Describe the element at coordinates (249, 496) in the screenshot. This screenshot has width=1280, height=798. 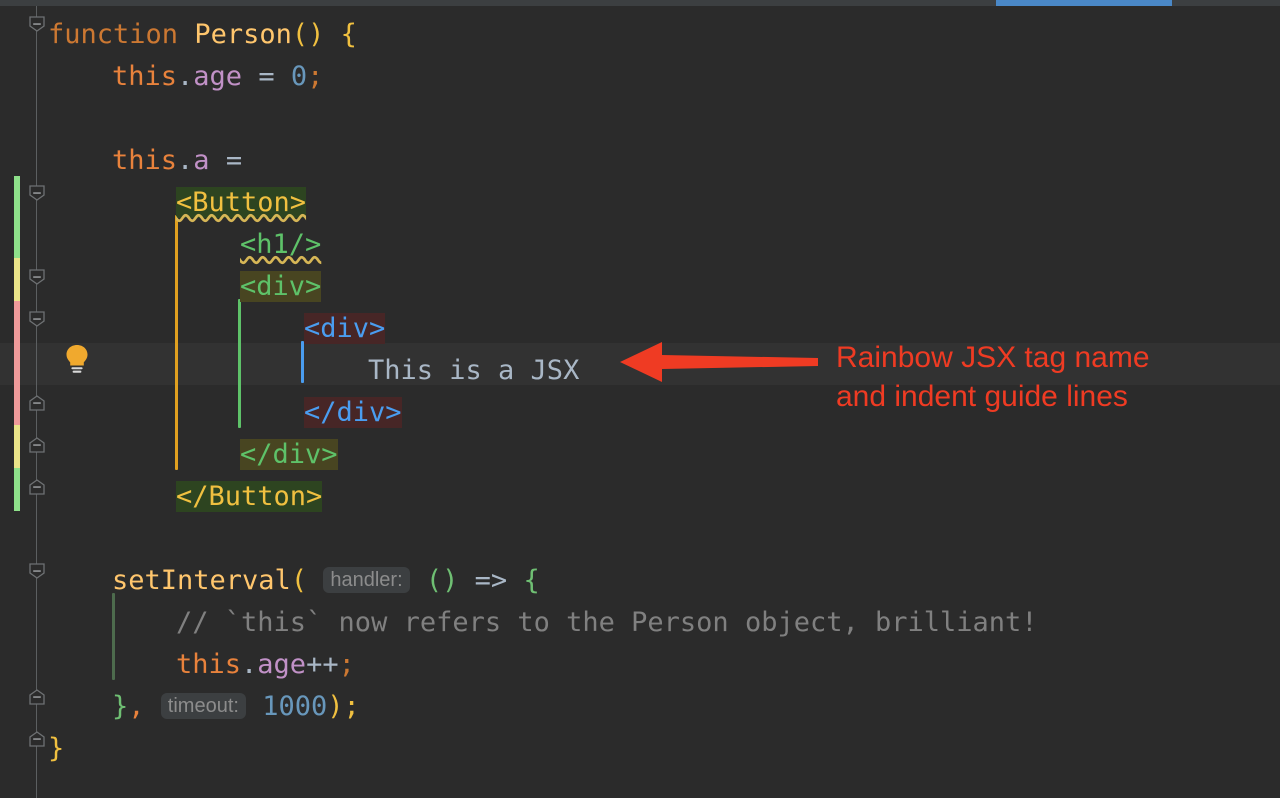
I see `jsx-tag-button-close: </Button>` at that location.